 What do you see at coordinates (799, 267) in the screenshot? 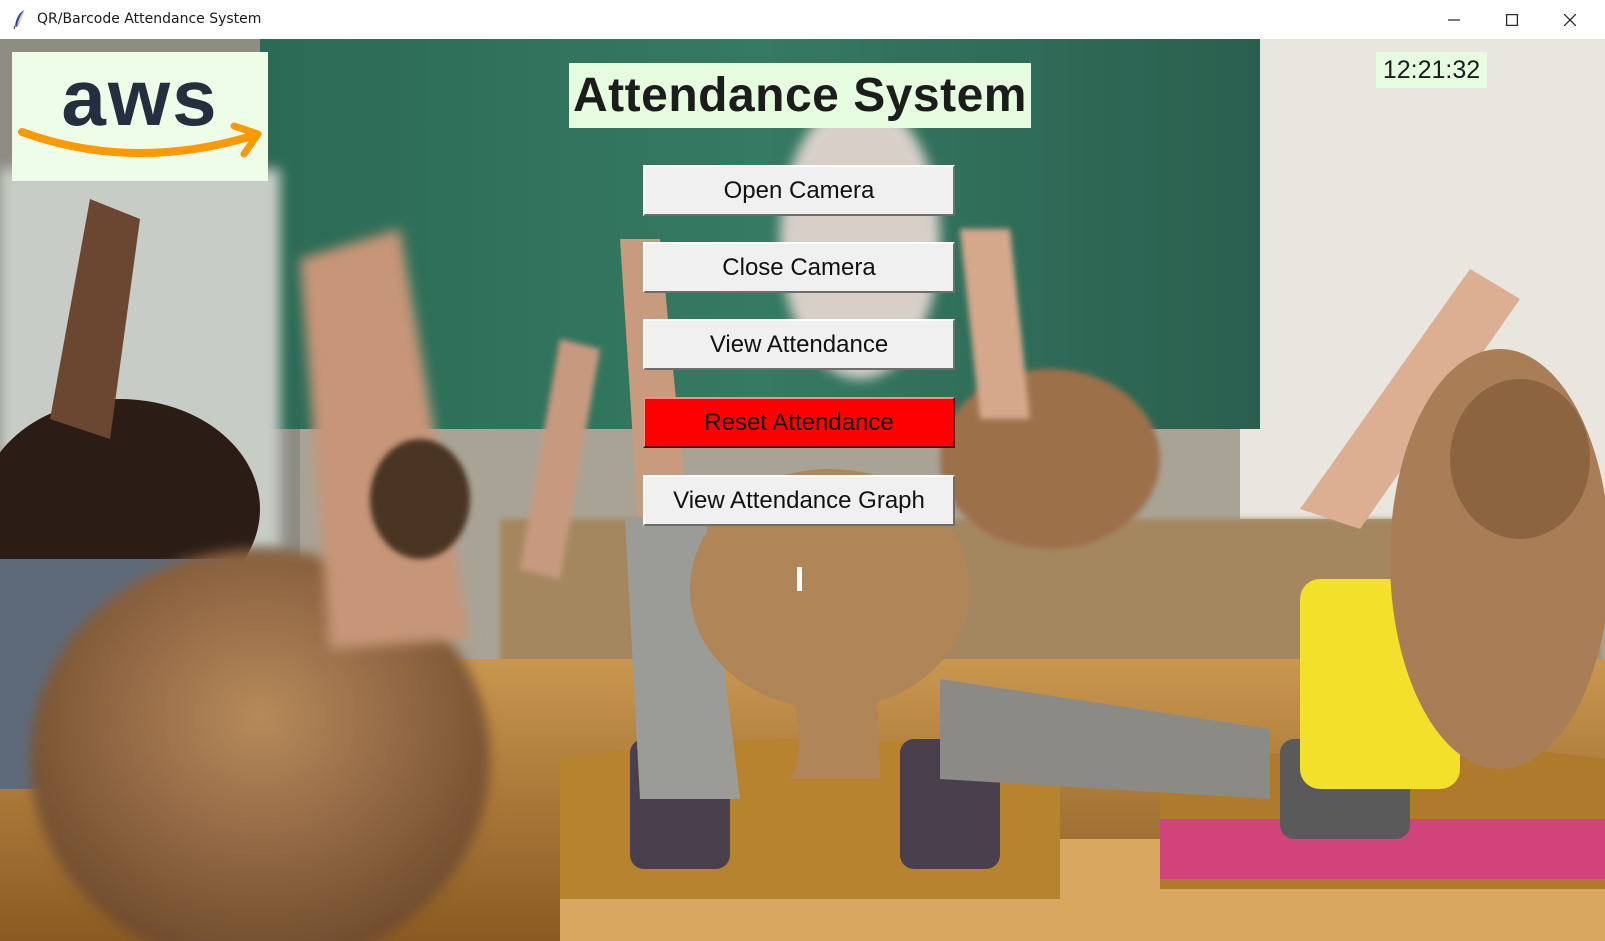
I see `close-camera-button: Close Camera` at bounding box center [799, 267].